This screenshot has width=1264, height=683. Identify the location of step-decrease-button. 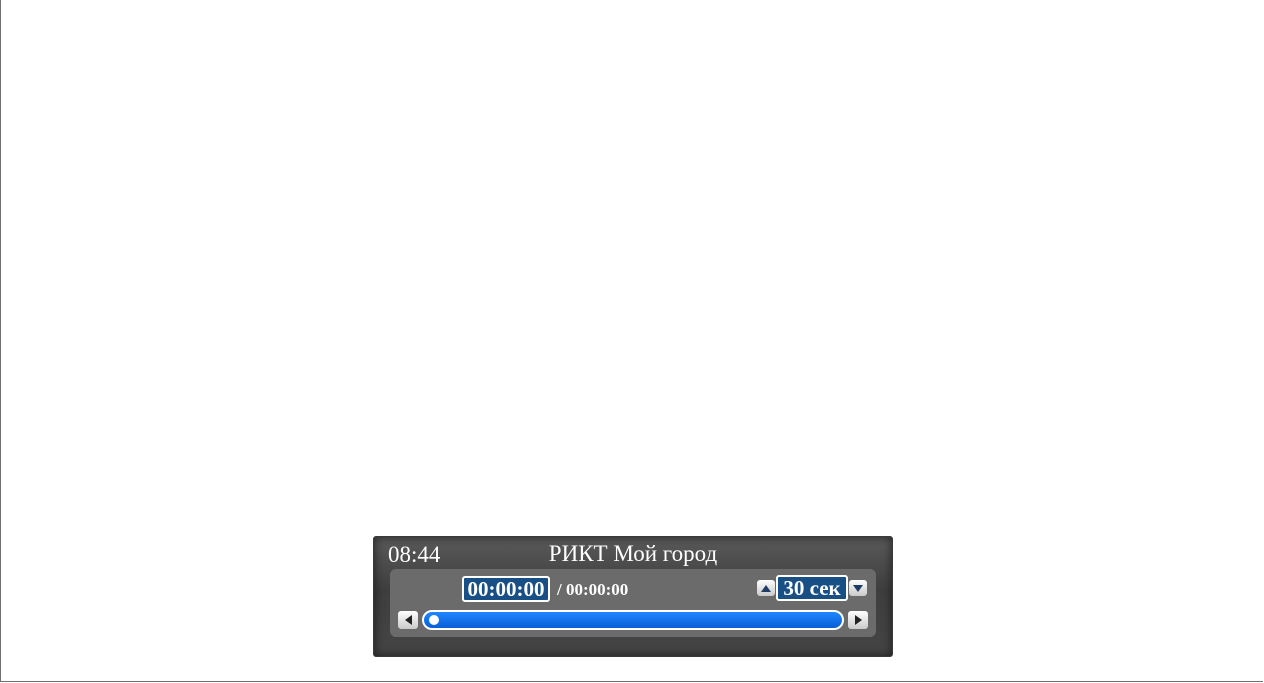
(858, 588).